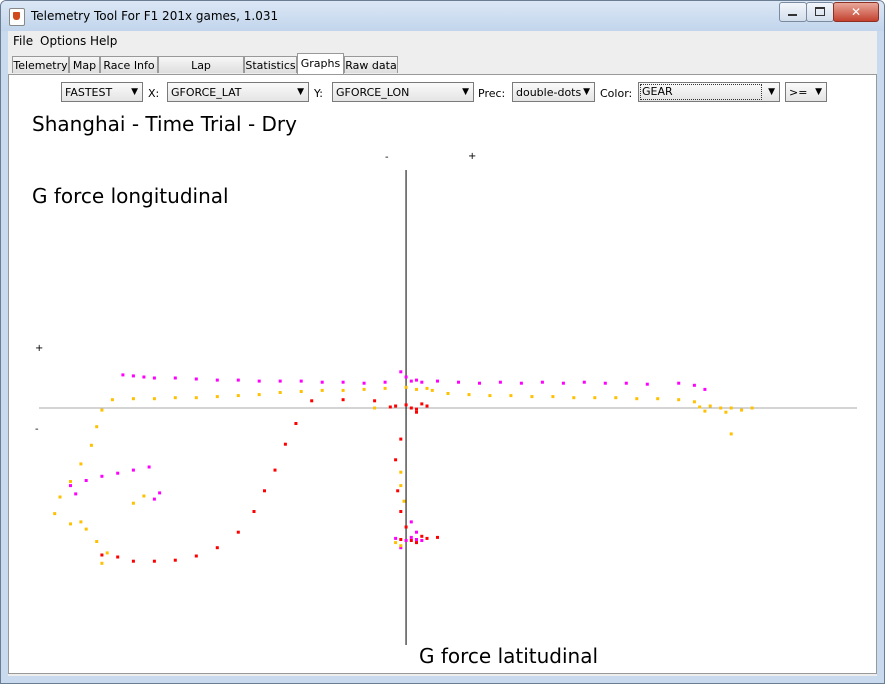  What do you see at coordinates (84, 64) in the screenshot?
I see `tab-map: Map` at bounding box center [84, 64].